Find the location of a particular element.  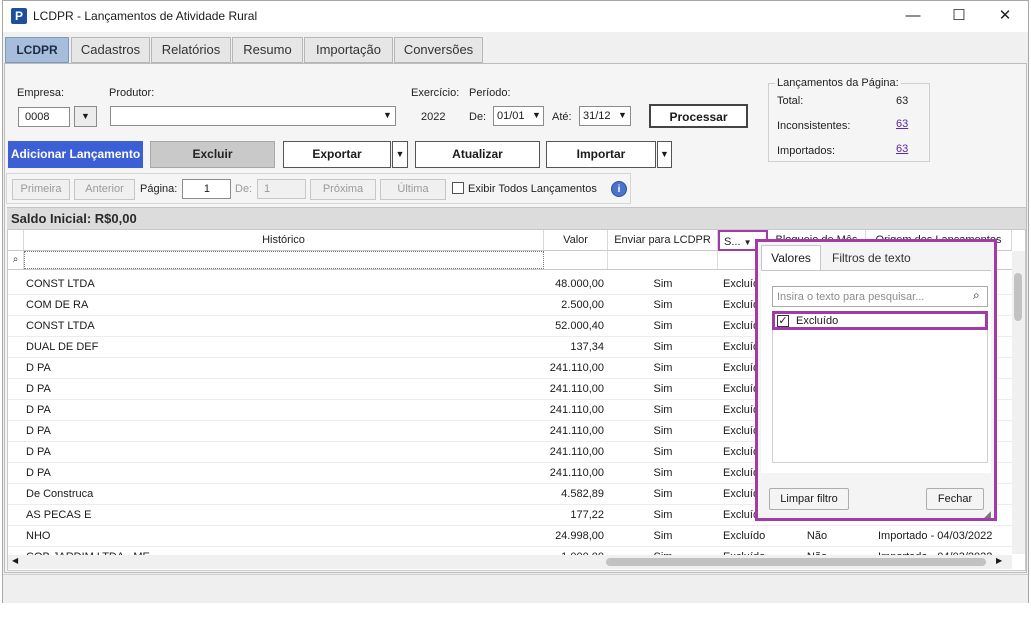

header-enviar: Enviar para LCDPR is located at coordinates (663, 240).